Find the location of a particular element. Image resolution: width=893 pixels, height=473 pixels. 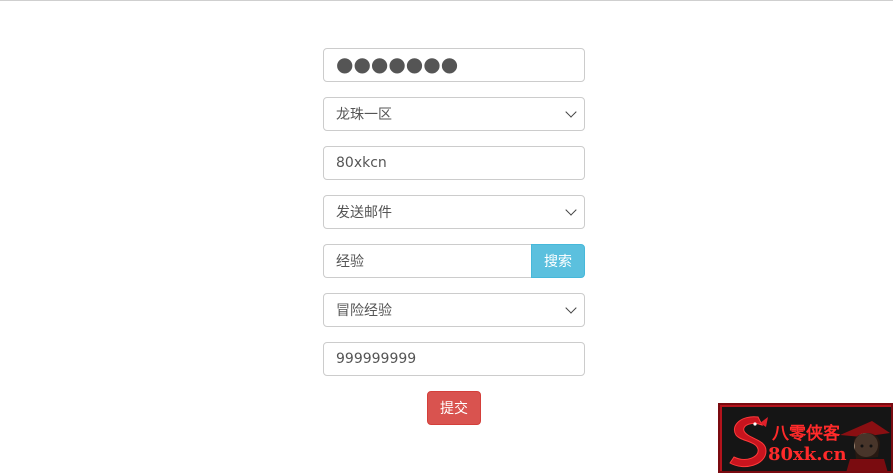

watermark-title: 八零侠客 is located at coordinates (806, 433).